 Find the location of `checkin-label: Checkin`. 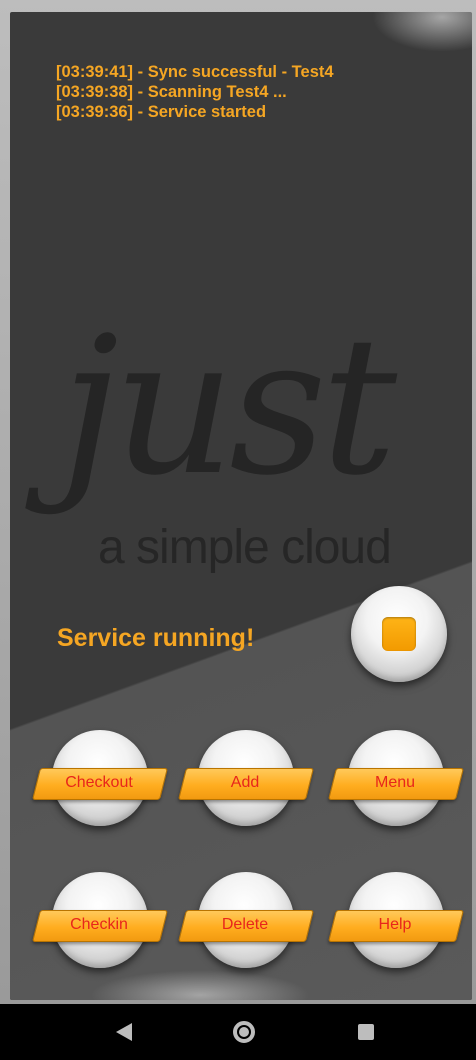

checkin-label: Checkin is located at coordinates (99, 924).